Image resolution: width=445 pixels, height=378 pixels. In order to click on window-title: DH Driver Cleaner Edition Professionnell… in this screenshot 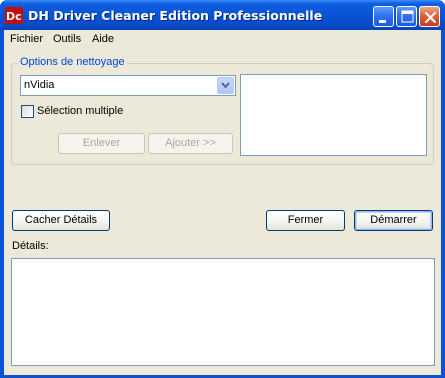, I will do `click(175, 15)`.